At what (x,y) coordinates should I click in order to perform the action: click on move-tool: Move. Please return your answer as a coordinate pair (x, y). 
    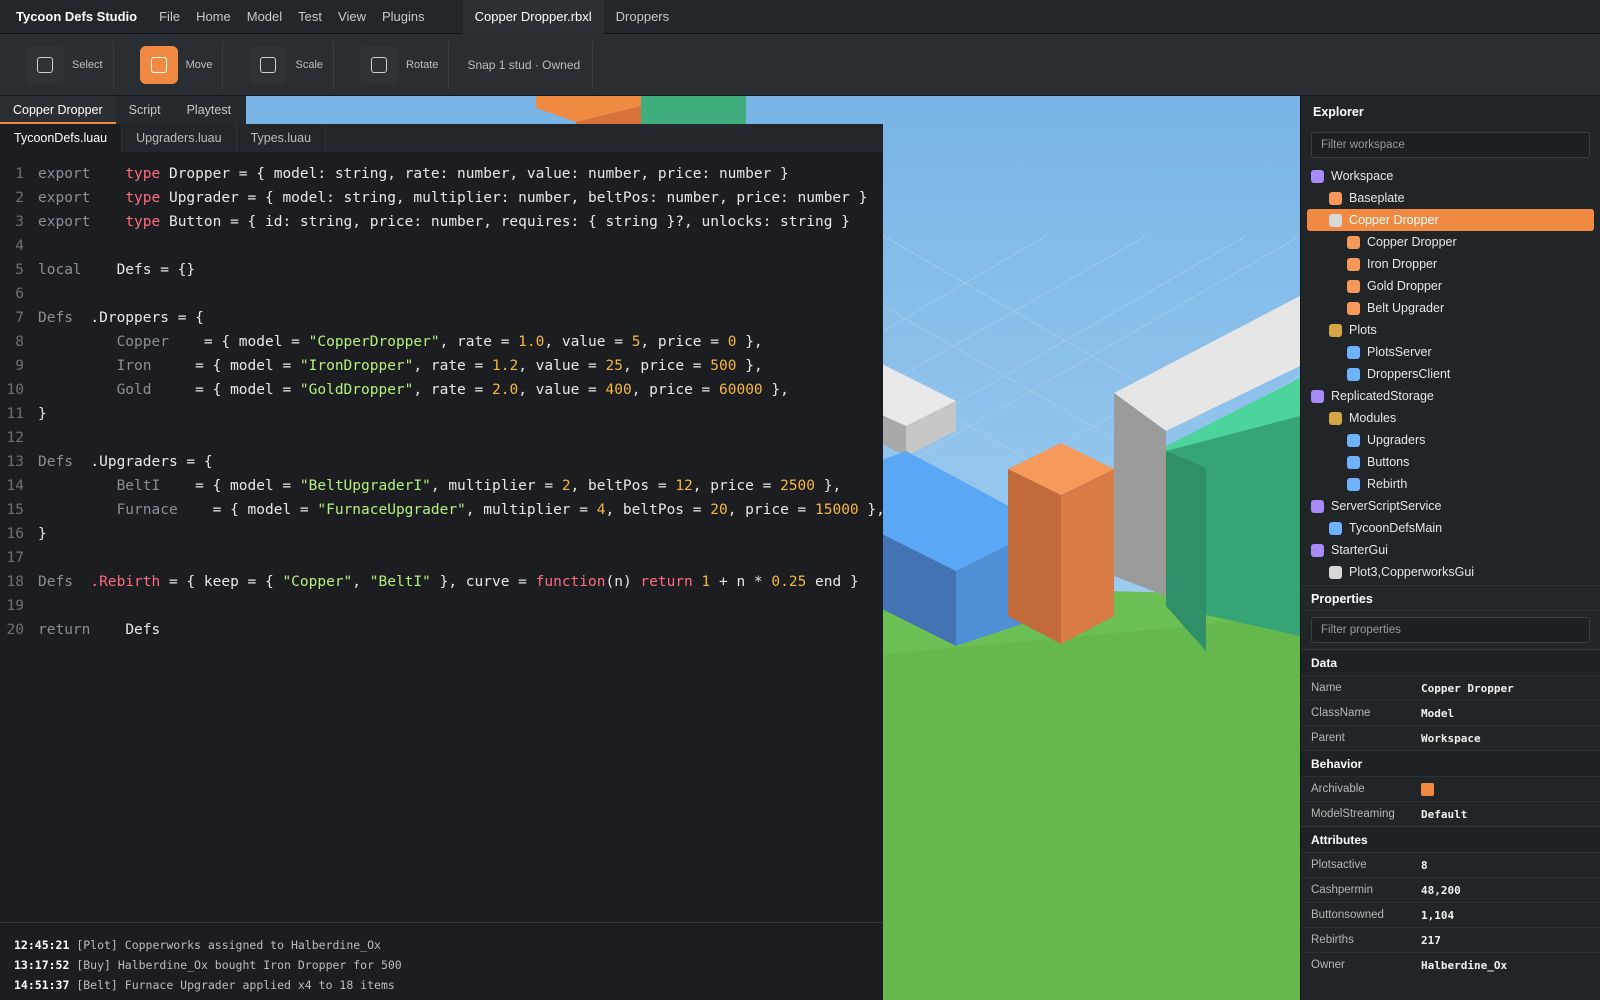
    Looking at the image, I should click on (169, 64).